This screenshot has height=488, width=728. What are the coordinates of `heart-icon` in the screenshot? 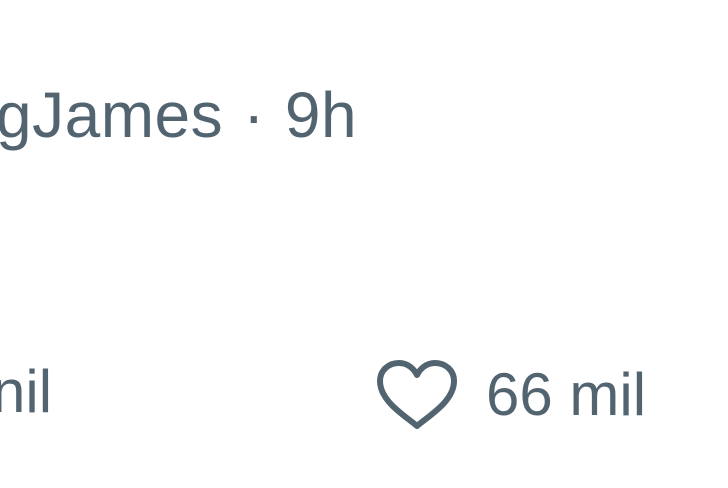 It's located at (417, 394).